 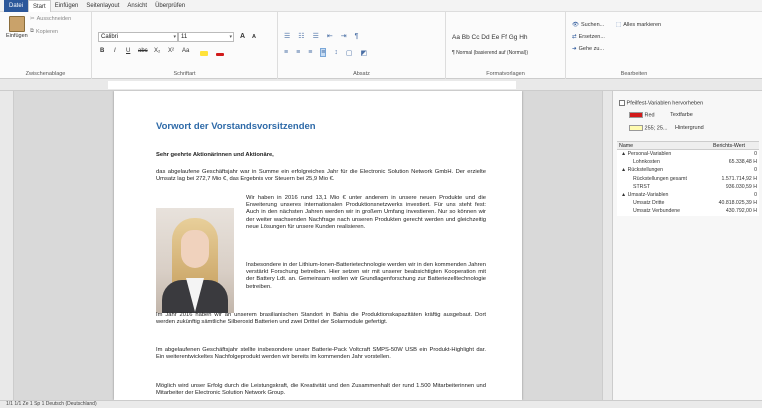 What do you see at coordinates (574, 49) in the screenshot?
I see `arrow-right-icon: ➜` at bounding box center [574, 49].